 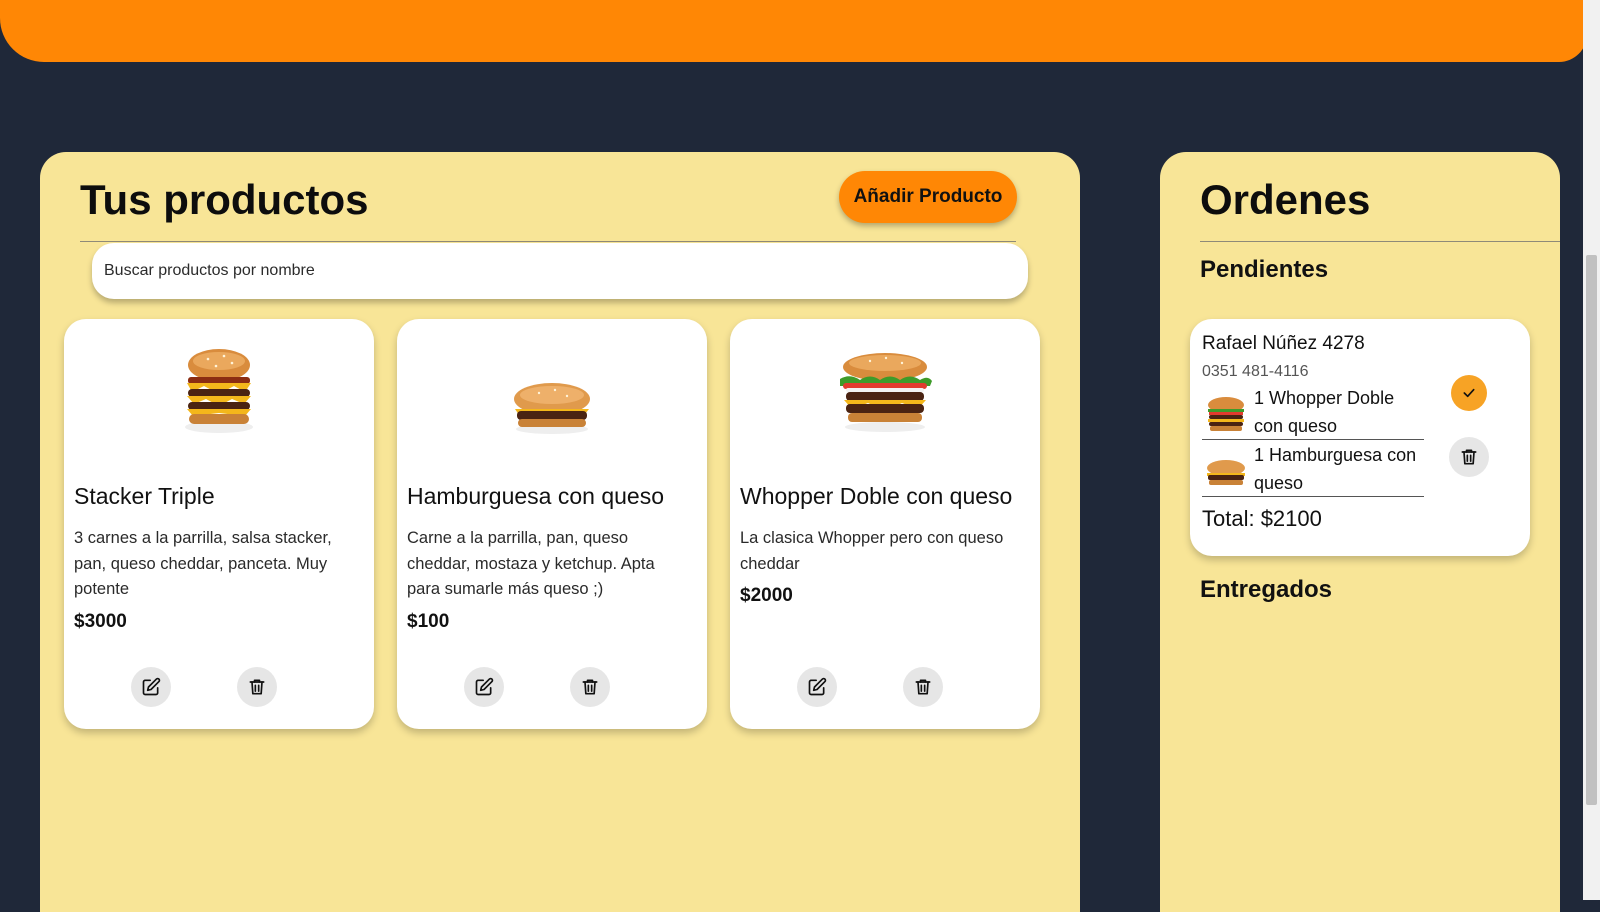 What do you see at coordinates (876, 496) in the screenshot?
I see `product-name: Whopper Doble con queso` at bounding box center [876, 496].